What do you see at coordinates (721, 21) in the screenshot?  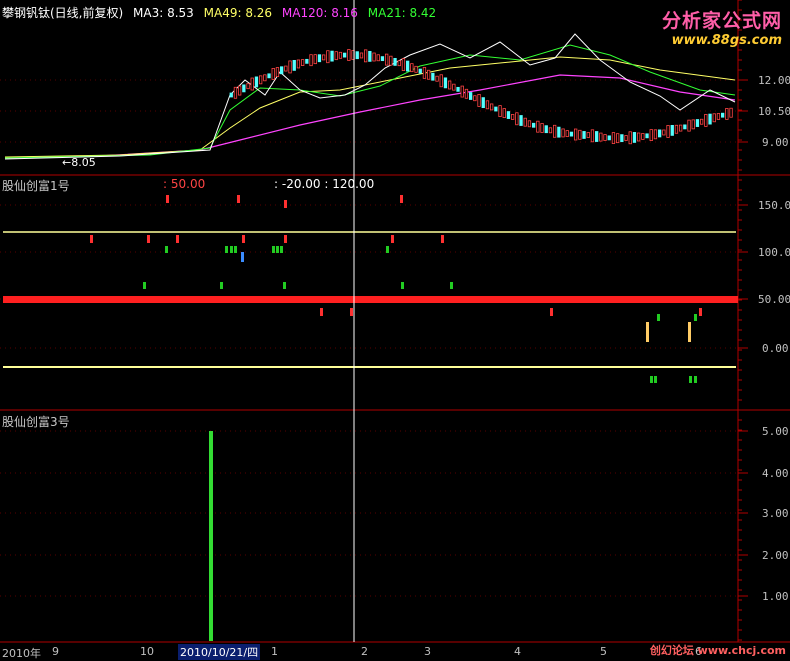 I see `logo-text: 分析家公式网` at bounding box center [721, 21].